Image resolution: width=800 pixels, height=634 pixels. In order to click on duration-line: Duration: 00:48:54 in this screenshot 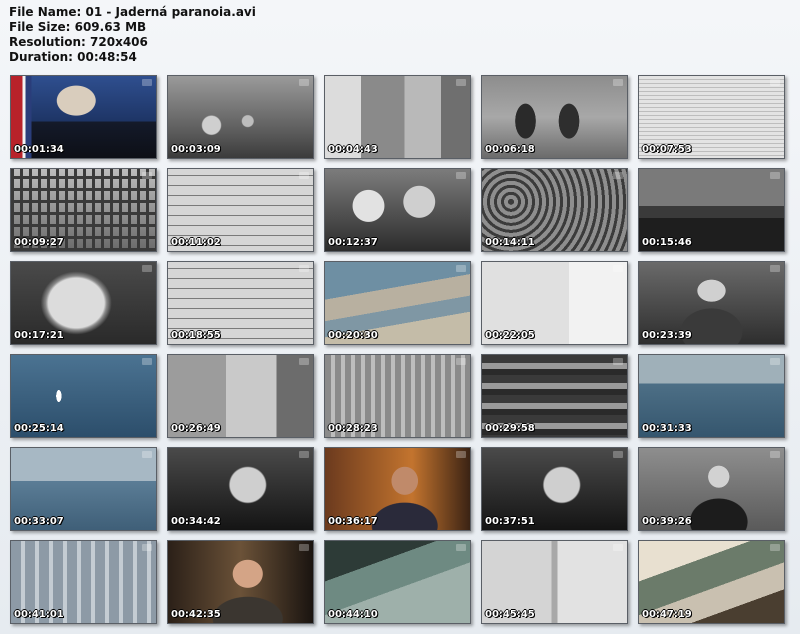, I will do `click(73, 57)`.